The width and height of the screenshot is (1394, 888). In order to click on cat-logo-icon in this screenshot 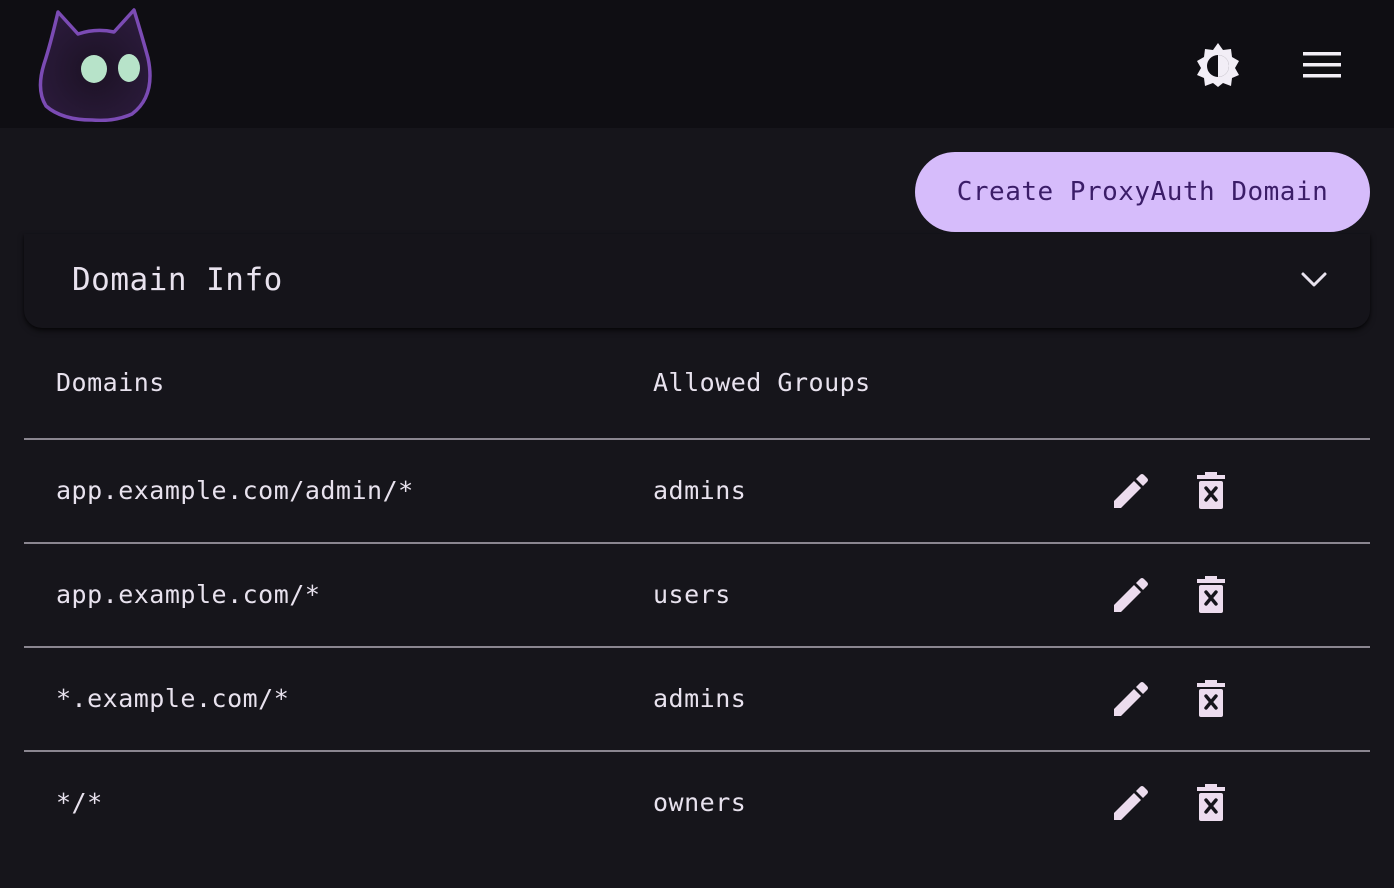, I will do `click(96, 64)`.